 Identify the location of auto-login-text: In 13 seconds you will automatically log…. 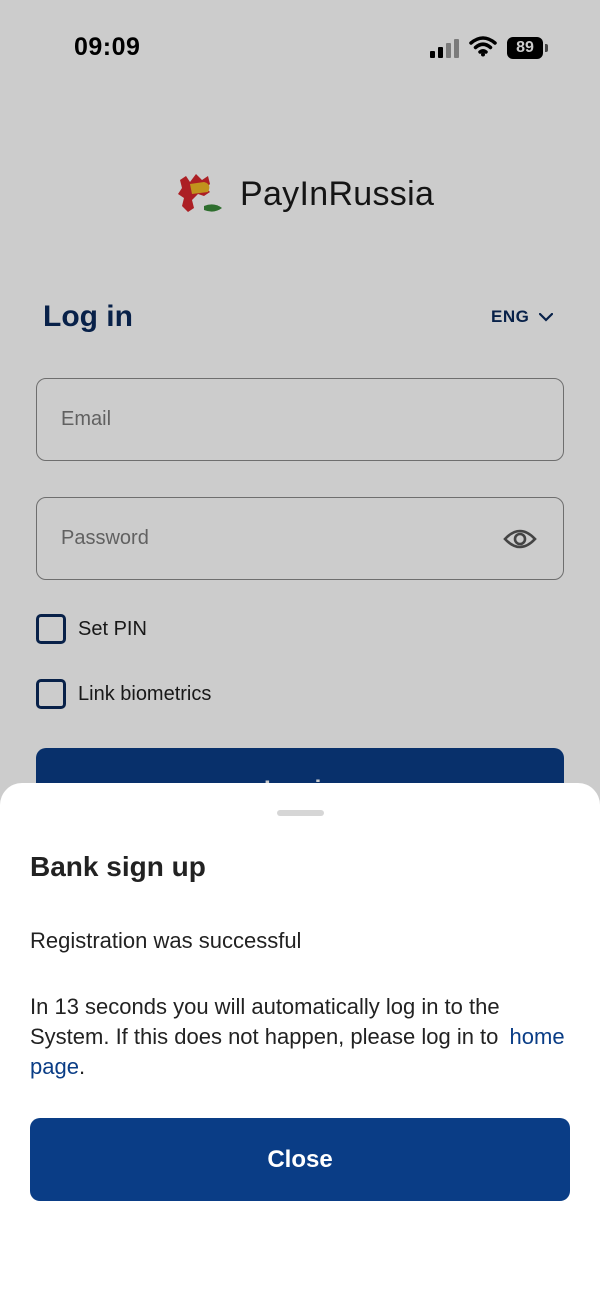
(265, 1021).